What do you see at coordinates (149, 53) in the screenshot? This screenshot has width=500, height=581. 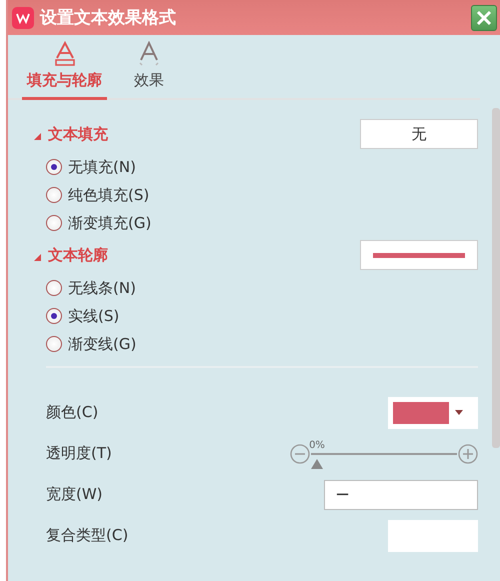 I see `text-effect-icon` at bounding box center [149, 53].